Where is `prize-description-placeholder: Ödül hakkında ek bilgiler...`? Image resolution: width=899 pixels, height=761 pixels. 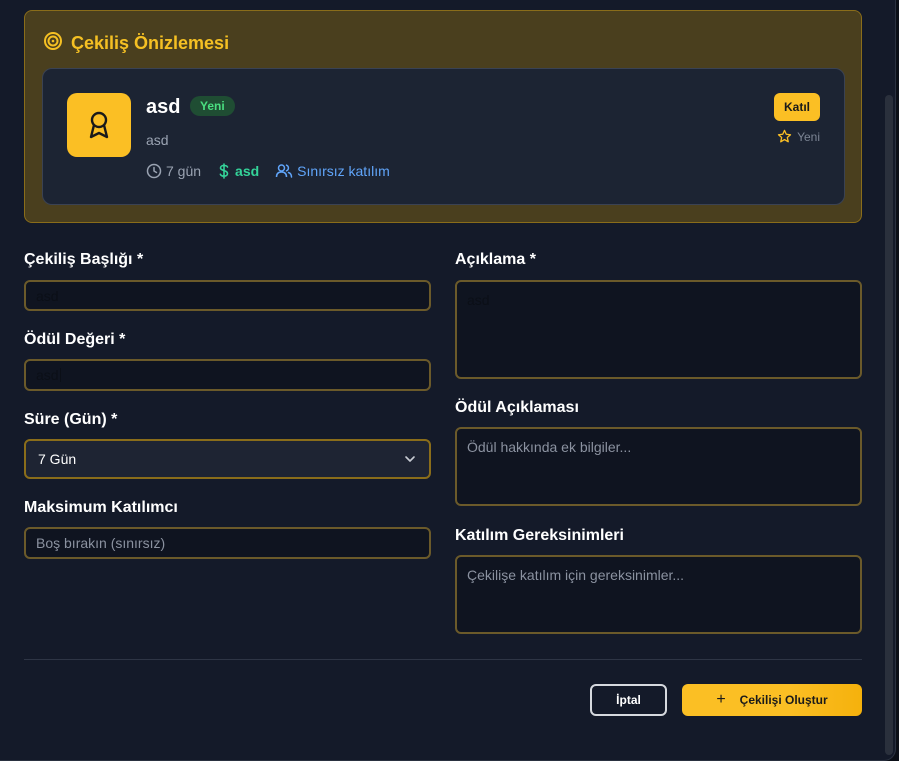
prize-description-placeholder: Ödül hakkında ek bilgiler... is located at coordinates (549, 447).